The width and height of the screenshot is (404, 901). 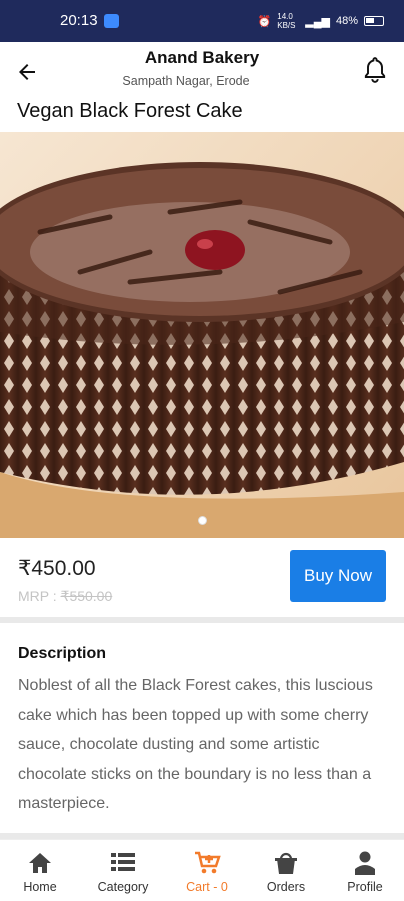 I want to click on divider, so click(x=202, y=620).